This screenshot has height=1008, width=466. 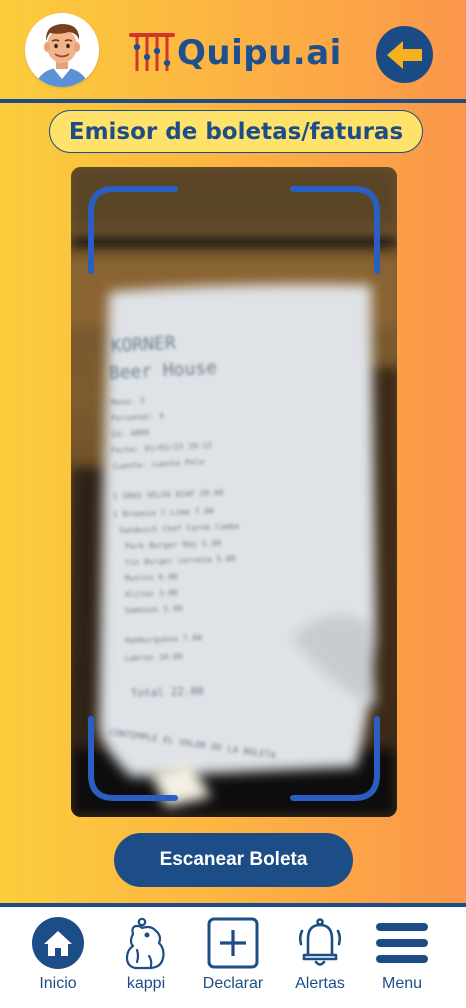 What do you see at coordinates (233, 101) in the screenshot?
I see `header-divider` at bounding box center [233, 101].